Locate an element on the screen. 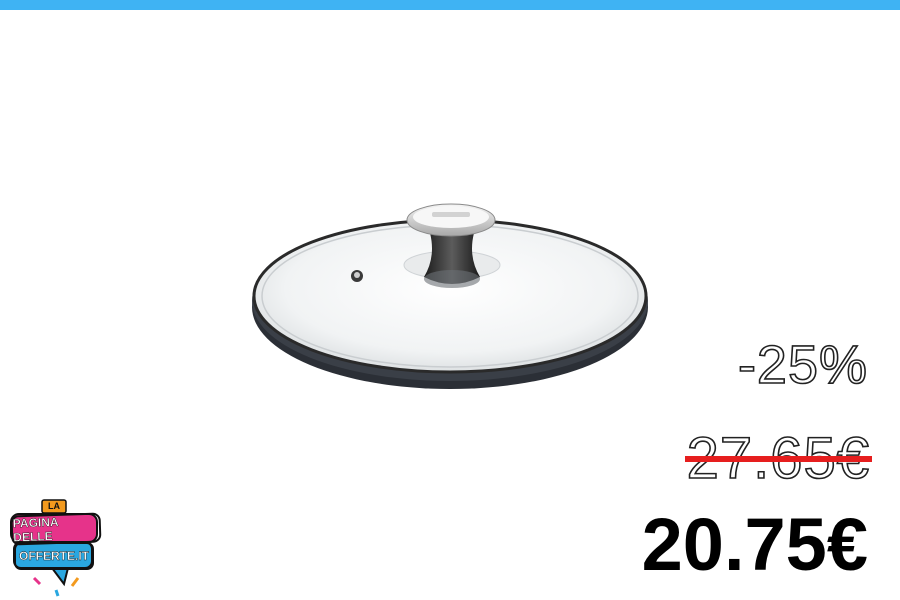 The height and width of the screenshot is (600, 900). logo-text-pagina-delle: PAGINA DELLE is located at coordinates (56, 529).